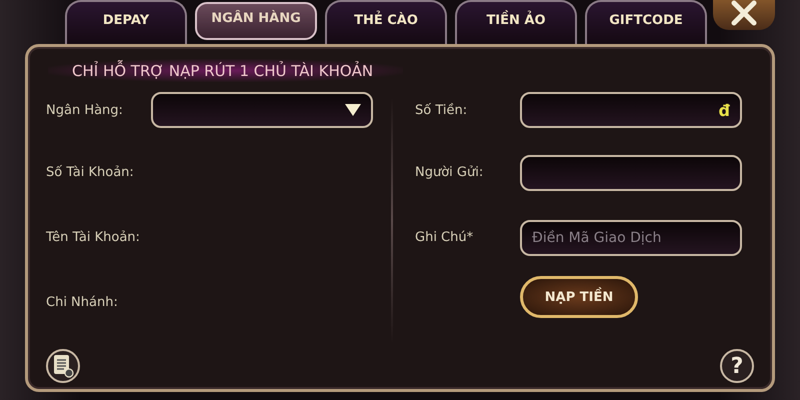 The width and height of the screenshot is (800, 400). Describe the element at coordinates (90, 172) in the screenshot. I see `field-label: Số Tài Khoản:` at that location.